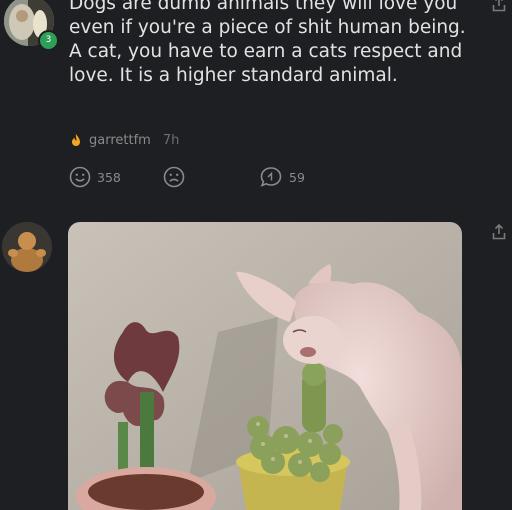  I want to click on happy-reaction-button: 358, so click(95, 177).